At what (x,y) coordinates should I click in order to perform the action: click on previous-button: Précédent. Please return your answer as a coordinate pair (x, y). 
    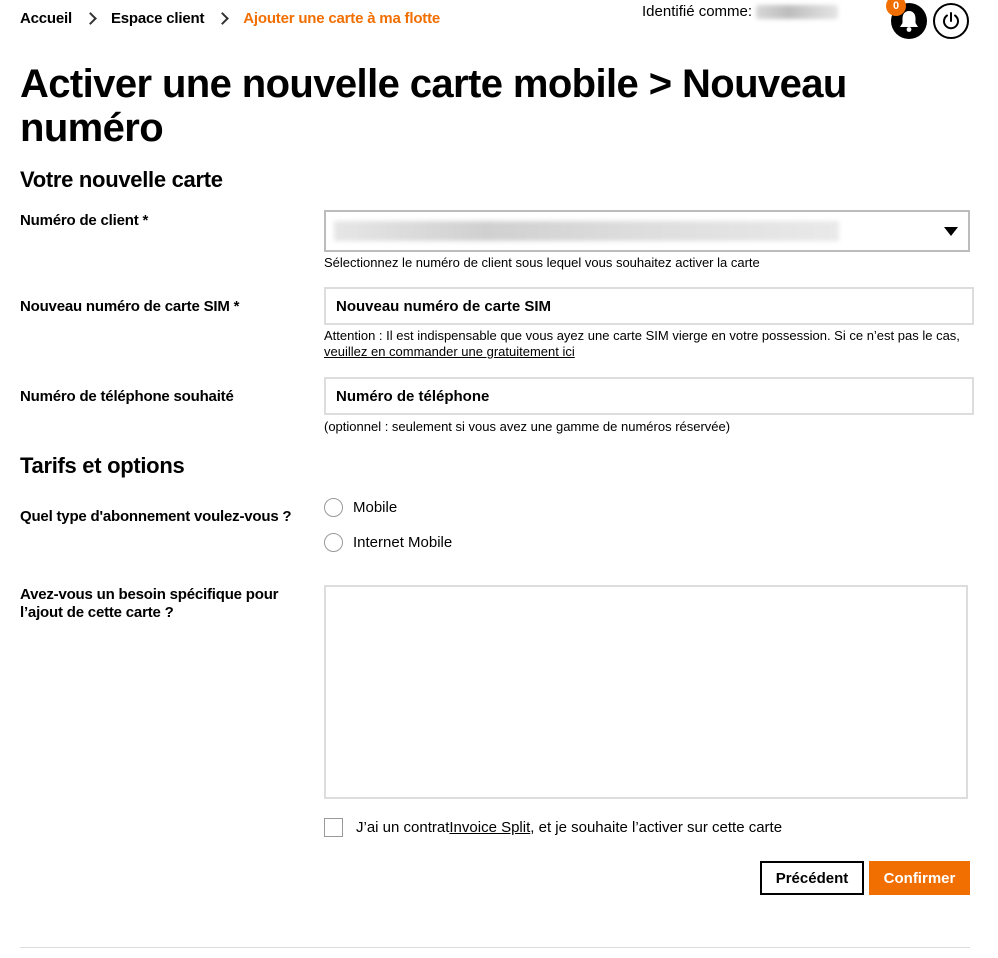
    Looking at the image, I should click on (812, 878).